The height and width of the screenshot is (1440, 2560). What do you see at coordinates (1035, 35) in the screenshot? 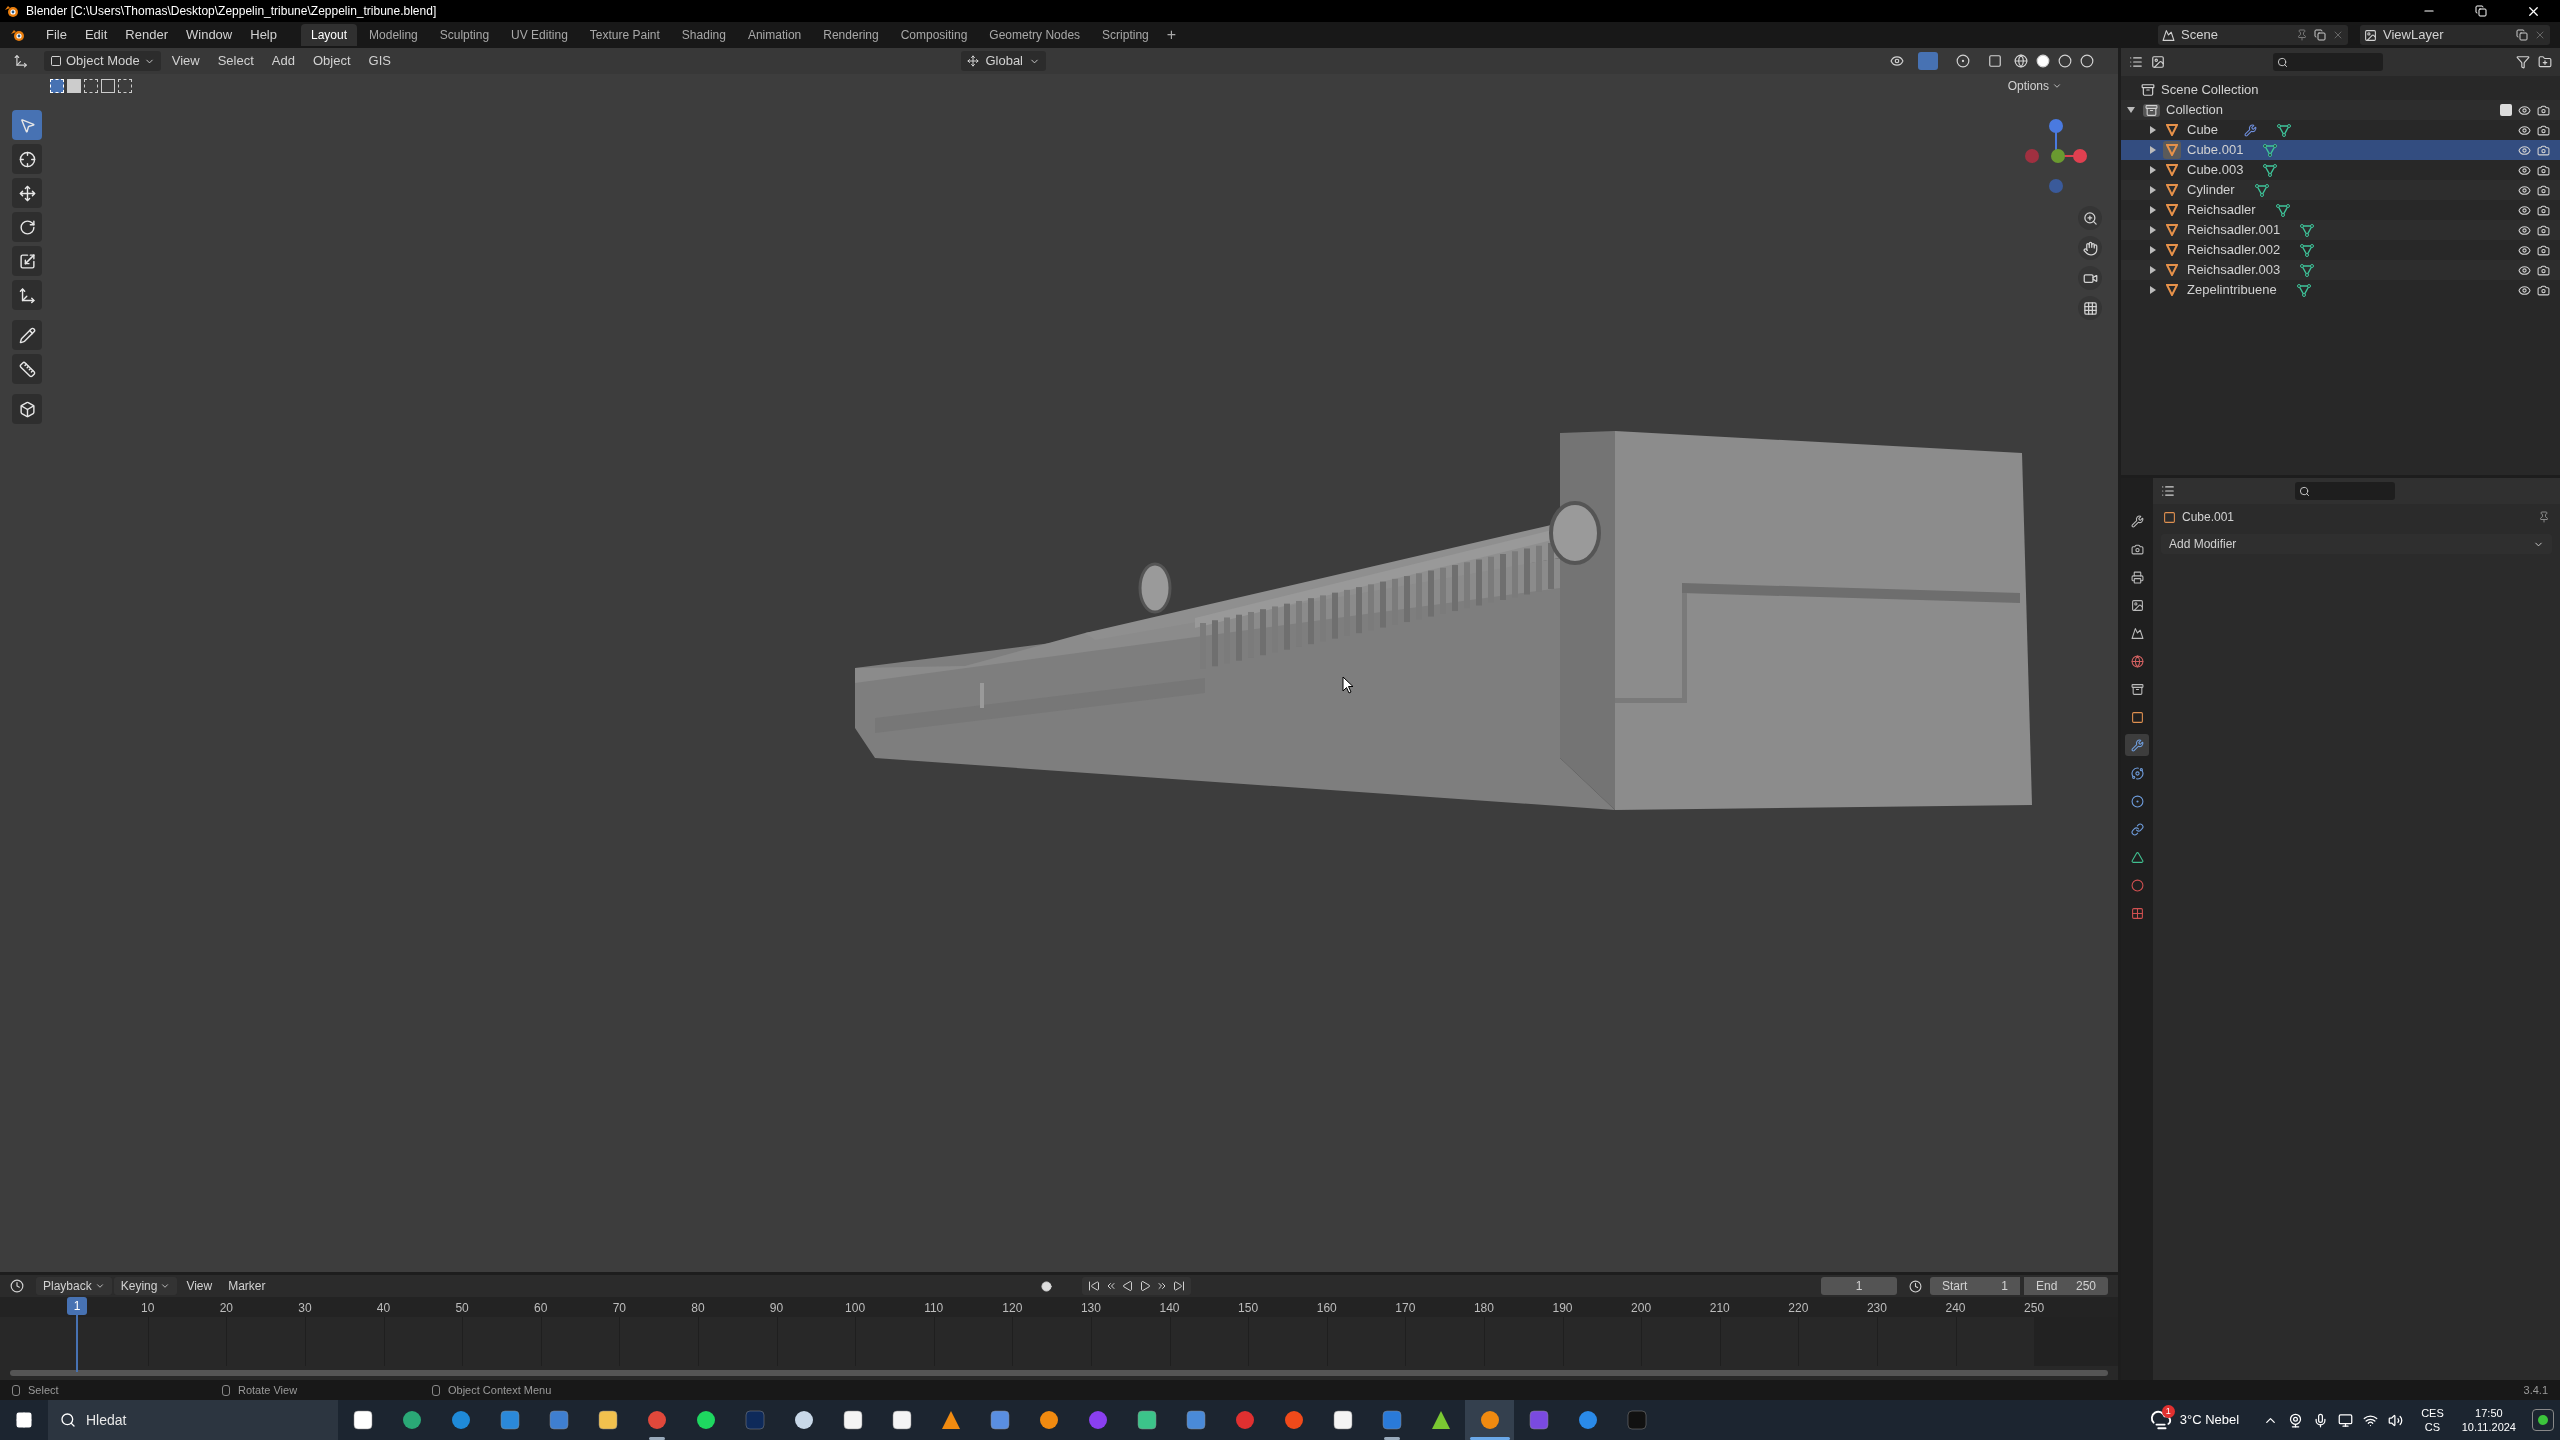
I see `workspace-tab: Geometry Nodes` at bounding box center [1035, 35].